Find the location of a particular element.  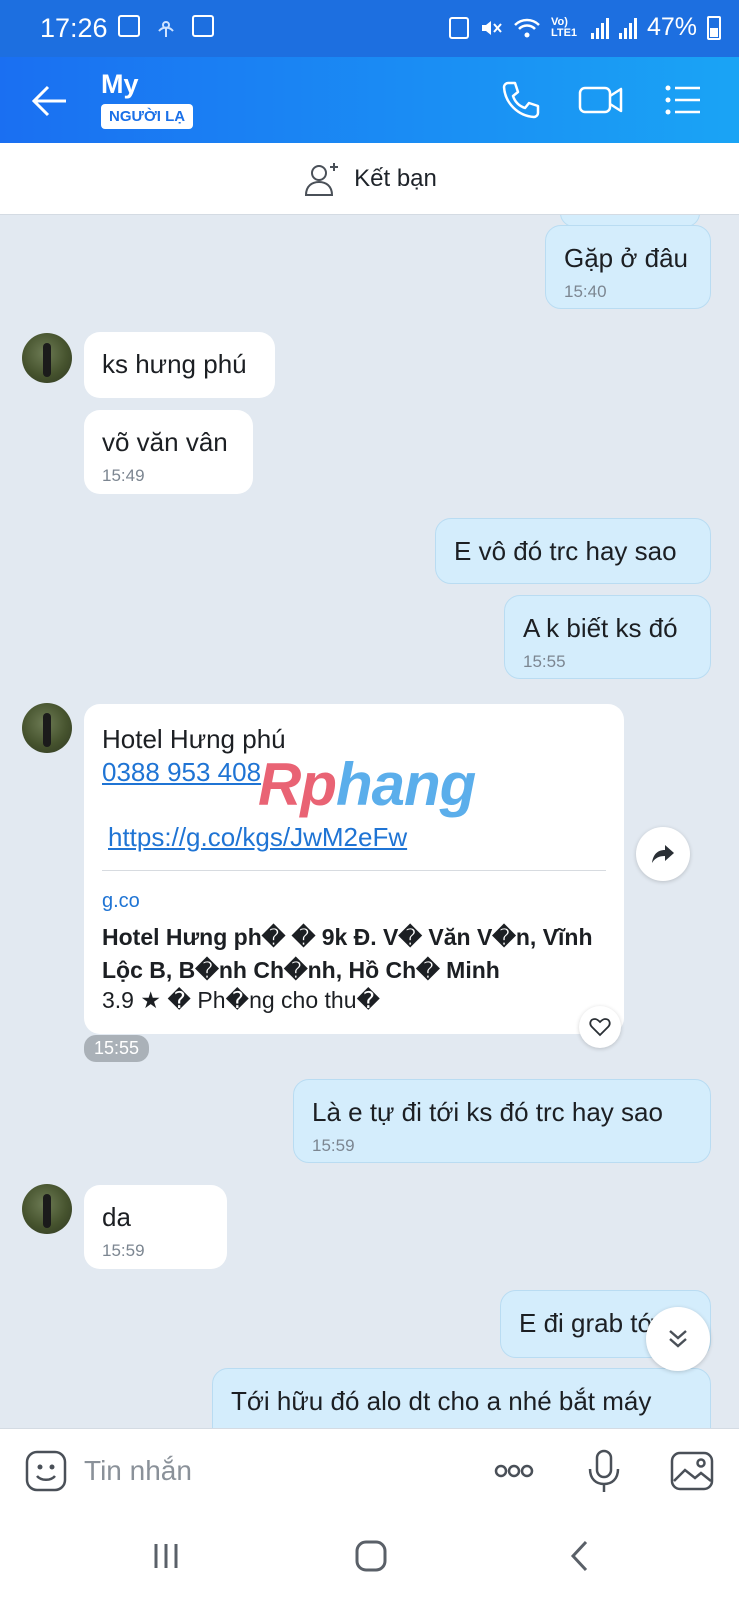

watermark-part2: hang is located at coordinates (405, 784).